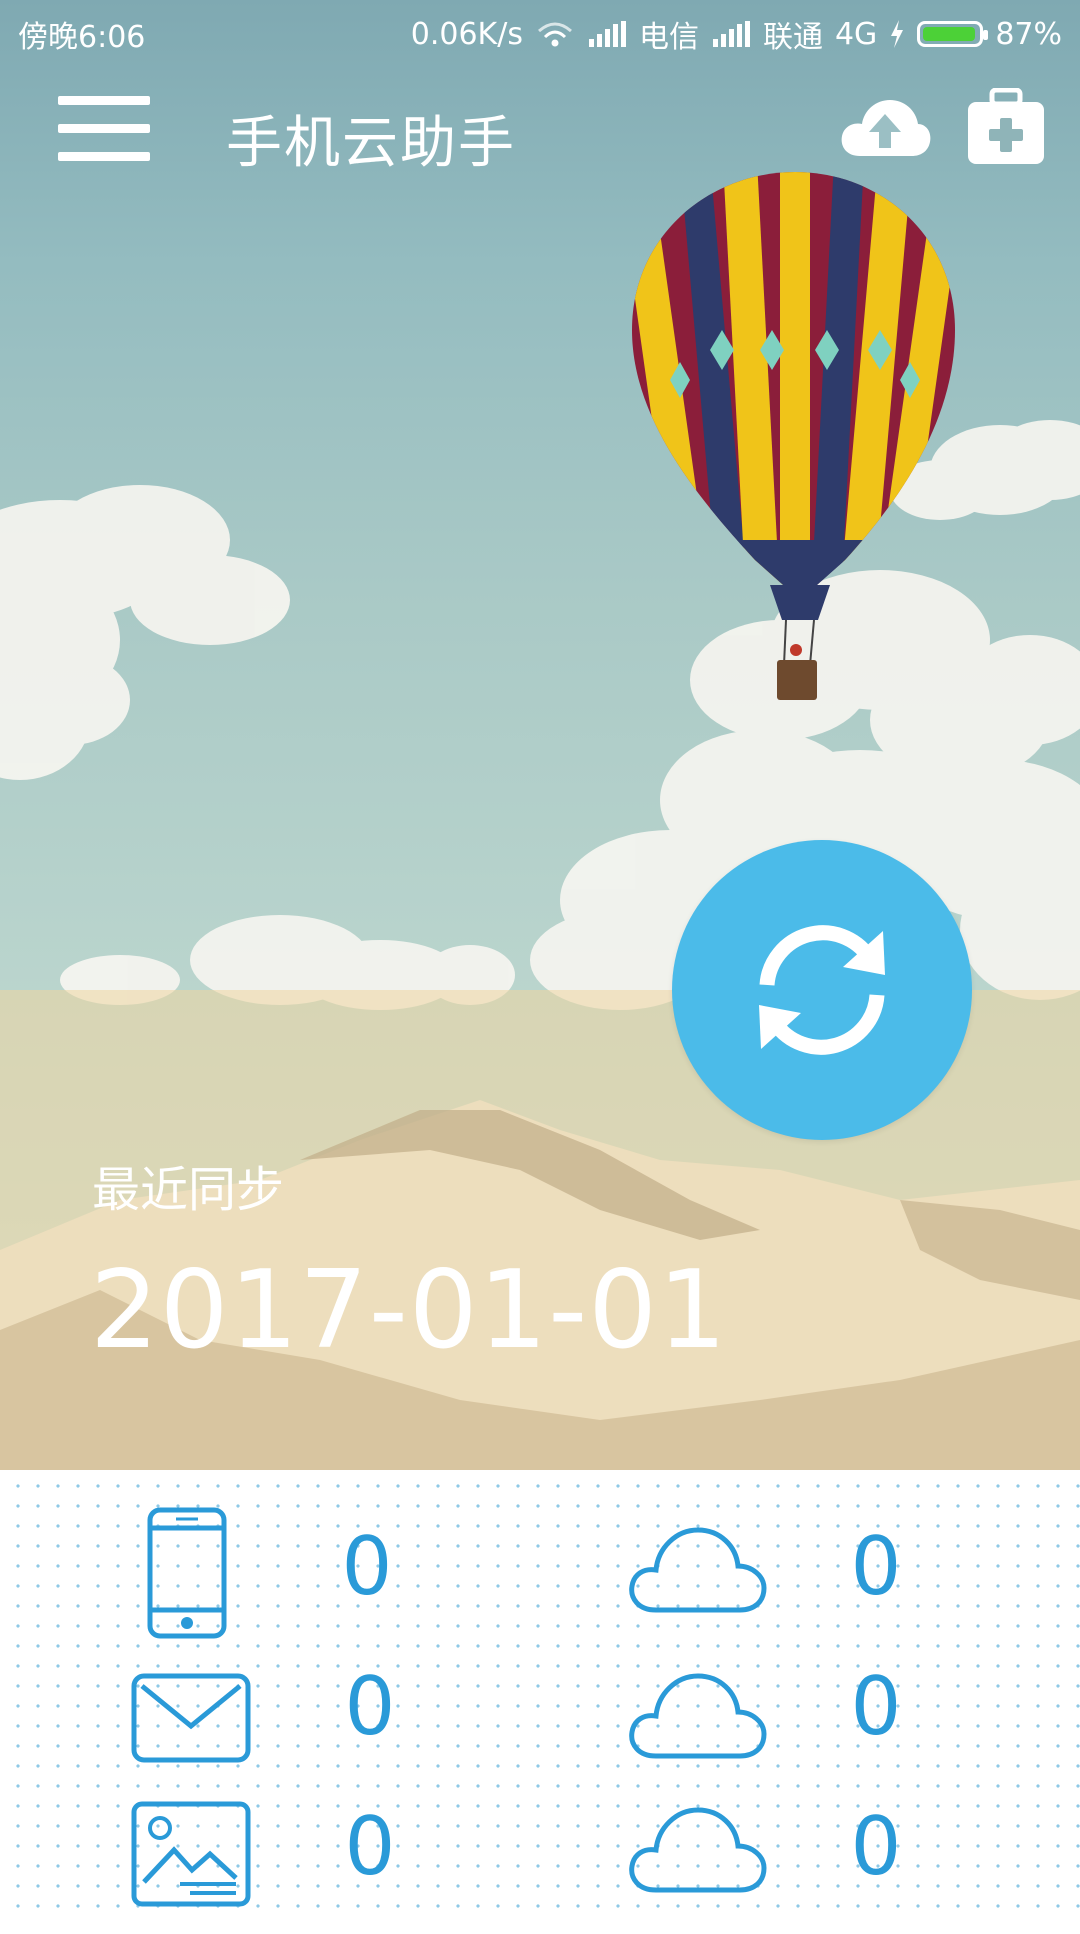  Describe the element at coordinates (409, 1310) in the screenshot. I see `last-sync-date: 2017-01-01` at that location.